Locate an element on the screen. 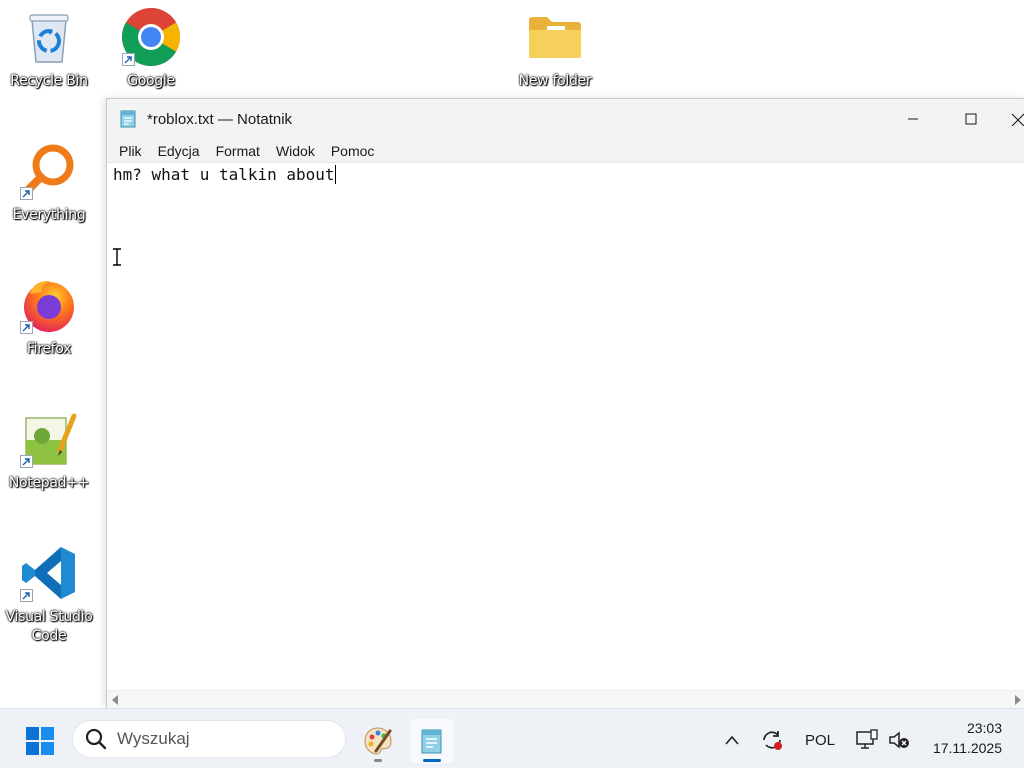 Image resolution: width=1024 pixels, height=768 pixels. windows-logo-icon is located at coordinates (40, 741).